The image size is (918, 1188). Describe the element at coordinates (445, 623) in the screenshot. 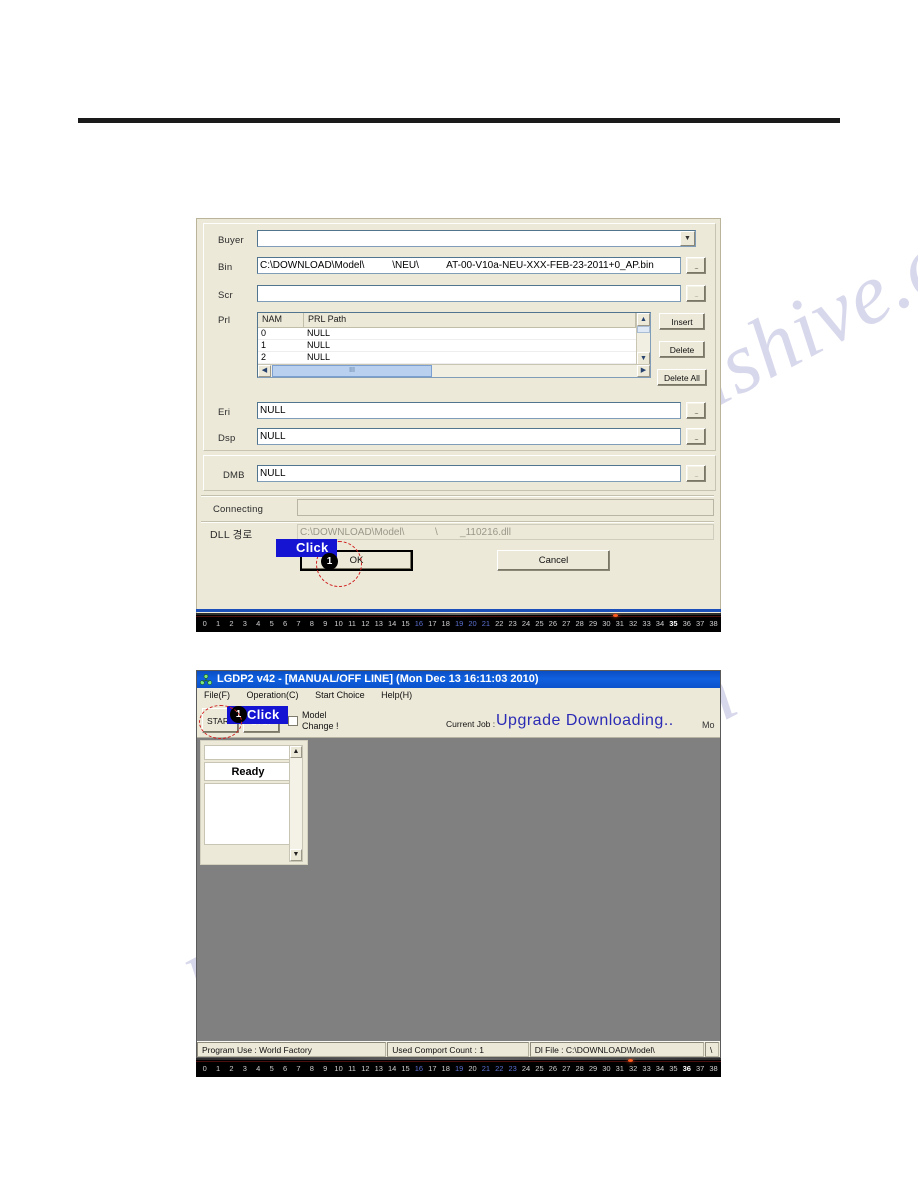

I see `ruler-tick: 18` at that location.